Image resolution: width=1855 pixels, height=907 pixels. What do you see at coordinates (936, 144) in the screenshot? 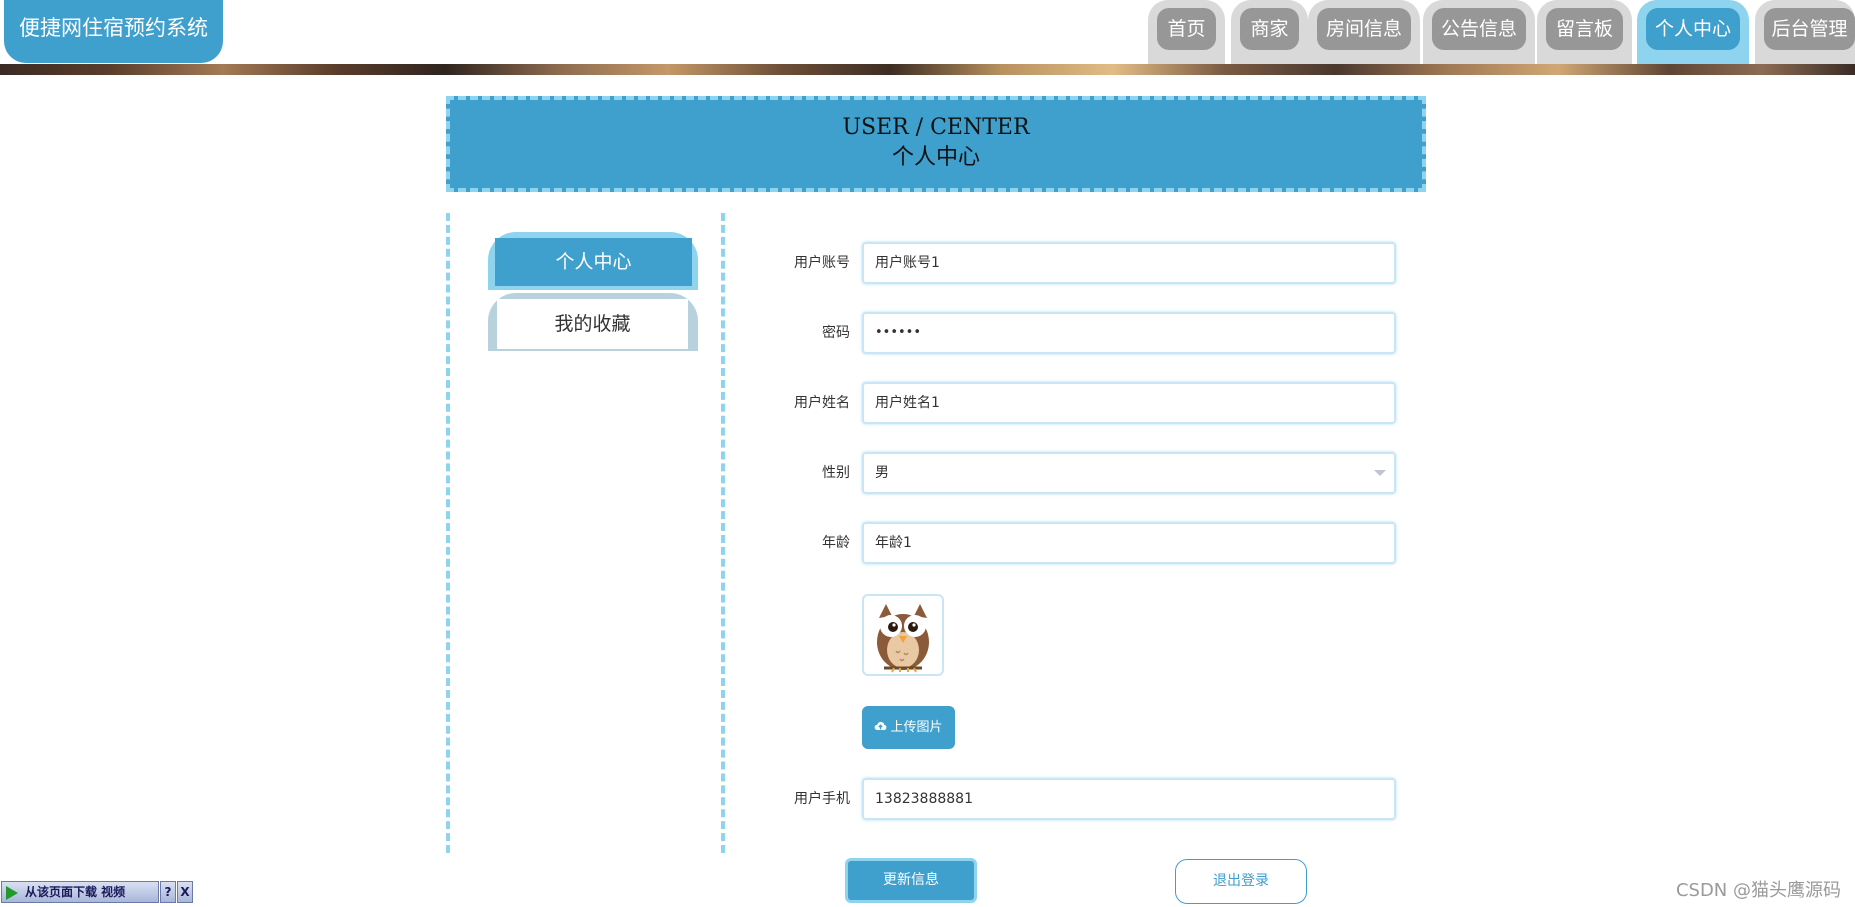
I see `page-title-box: USER / CENTER 个人中心` at bounding box center [936, 144].